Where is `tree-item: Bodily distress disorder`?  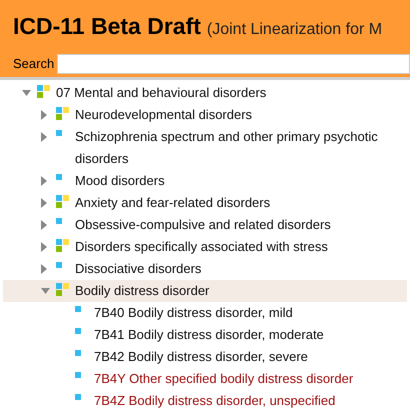
tree-item: Bodily distress disorder is located at coordinates (205, 291).